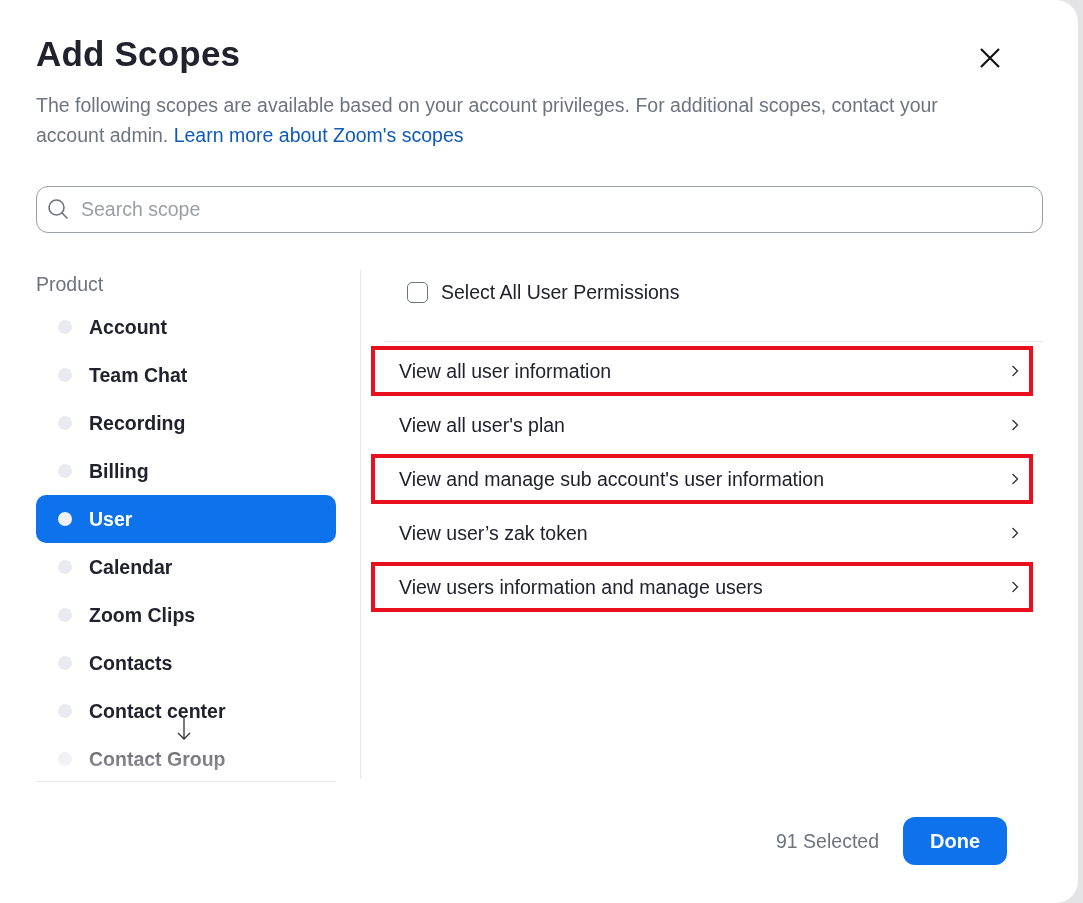  I want to click on scope-item: View all user's plan, so click(702, 425).